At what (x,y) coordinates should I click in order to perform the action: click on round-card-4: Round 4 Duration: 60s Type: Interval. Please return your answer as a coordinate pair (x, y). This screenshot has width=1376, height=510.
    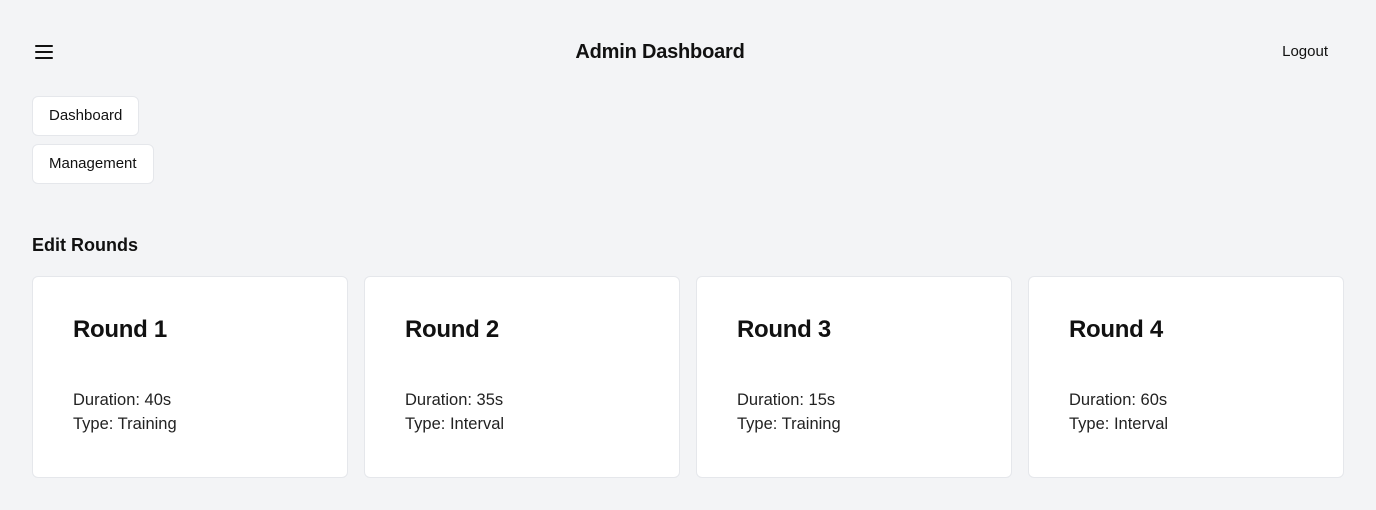
    Looking at the image, I should click on (1186, 377).